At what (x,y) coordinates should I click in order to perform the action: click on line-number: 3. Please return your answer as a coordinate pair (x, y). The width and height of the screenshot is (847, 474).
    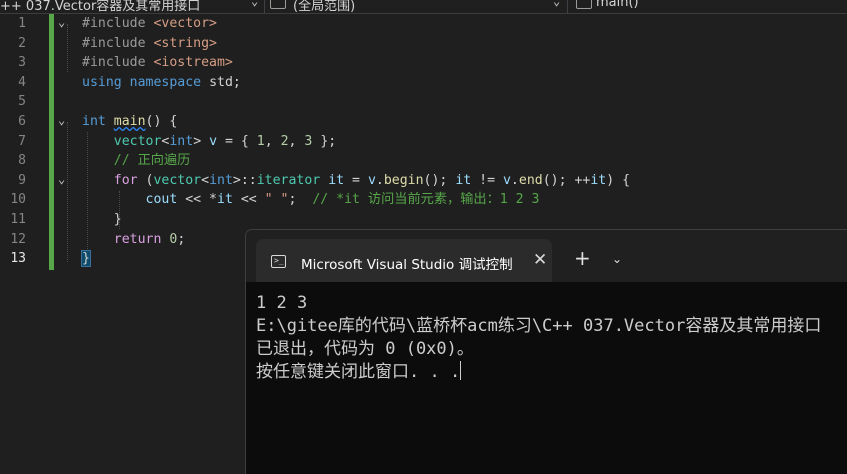
    Looking at the image, I should click on (22, 63).